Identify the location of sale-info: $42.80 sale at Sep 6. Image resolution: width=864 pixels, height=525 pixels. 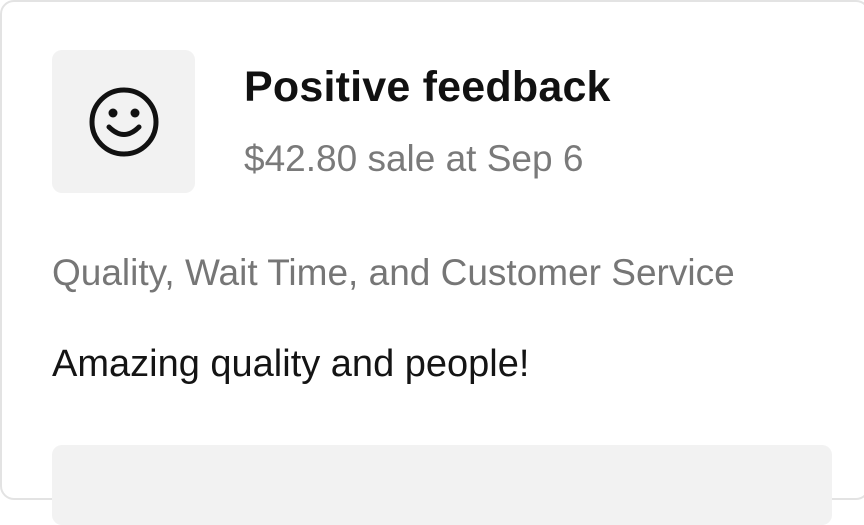
(414, 158).